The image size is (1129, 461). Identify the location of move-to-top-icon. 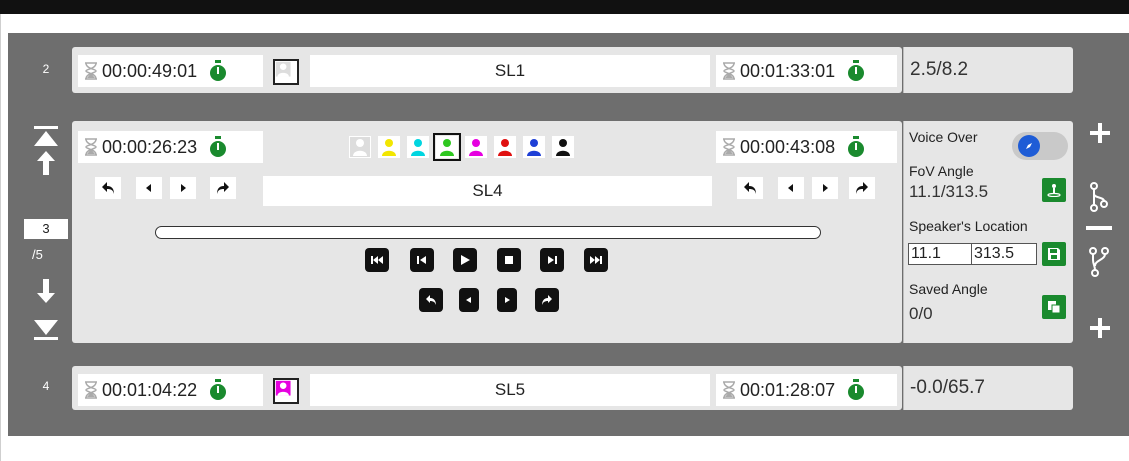
(46, 137).